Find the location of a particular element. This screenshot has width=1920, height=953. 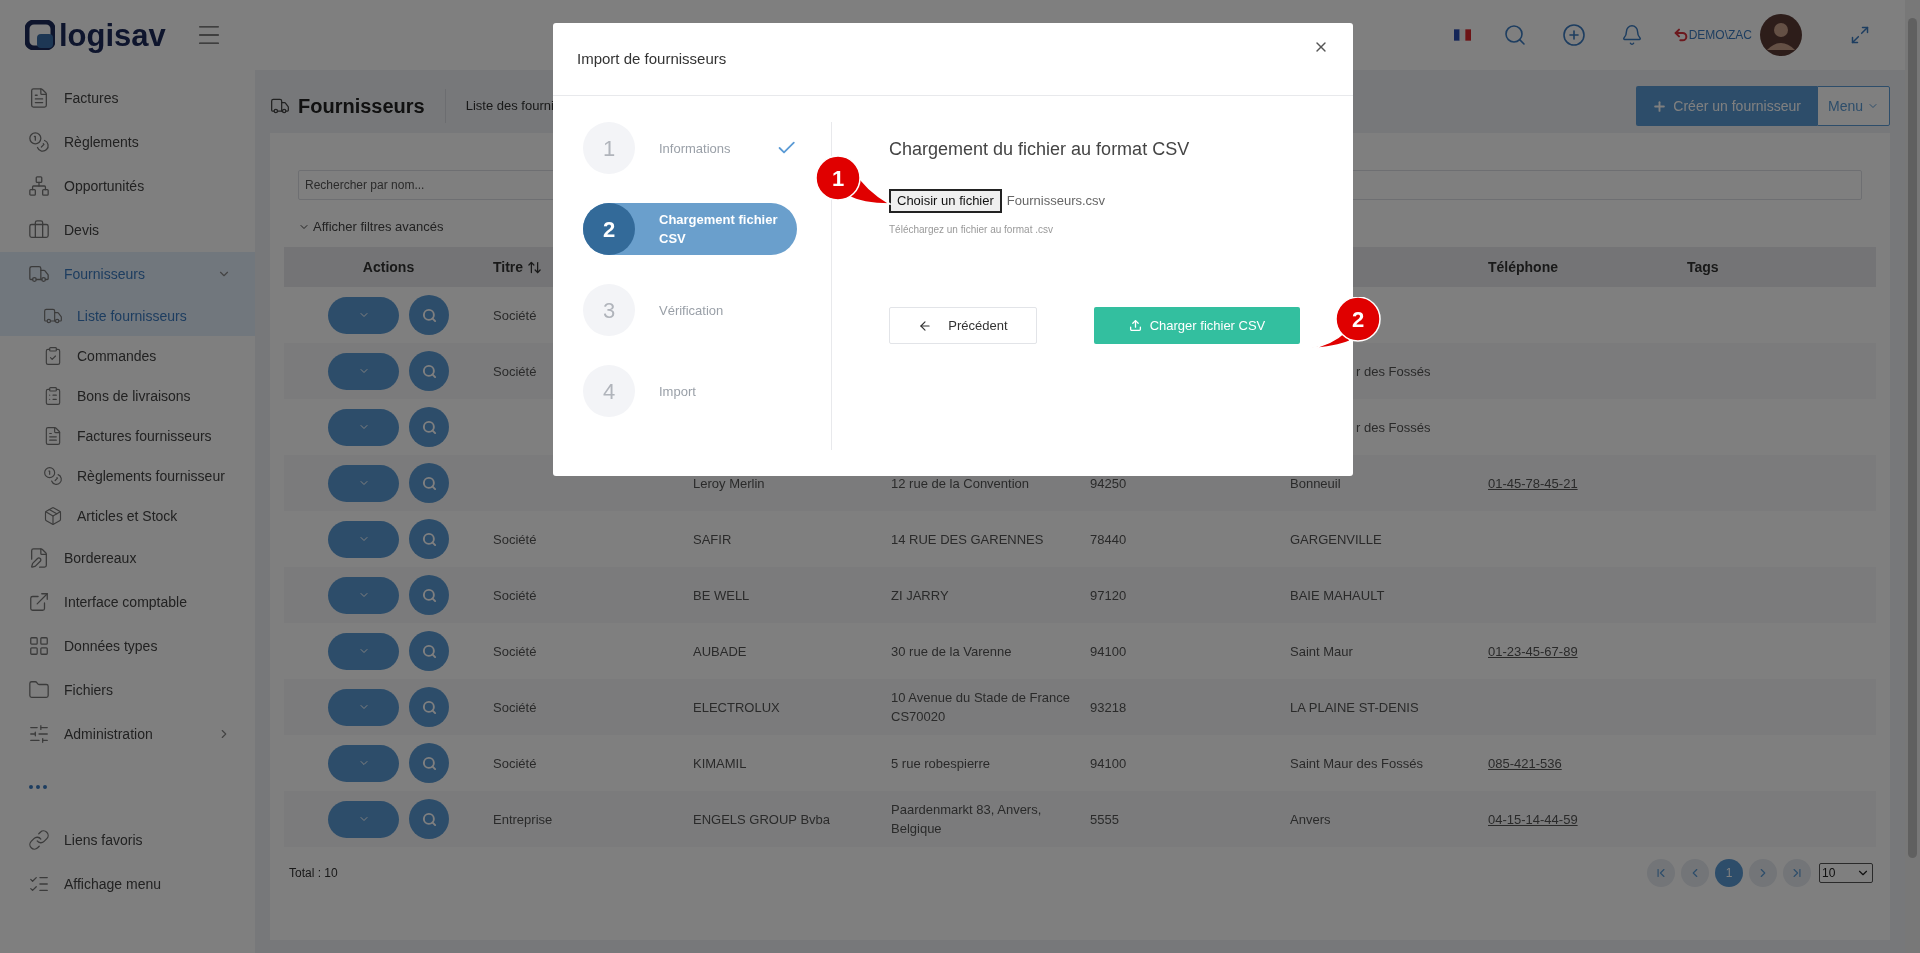

table-cell-text: 94250 is located at coordinates (1108, 483).